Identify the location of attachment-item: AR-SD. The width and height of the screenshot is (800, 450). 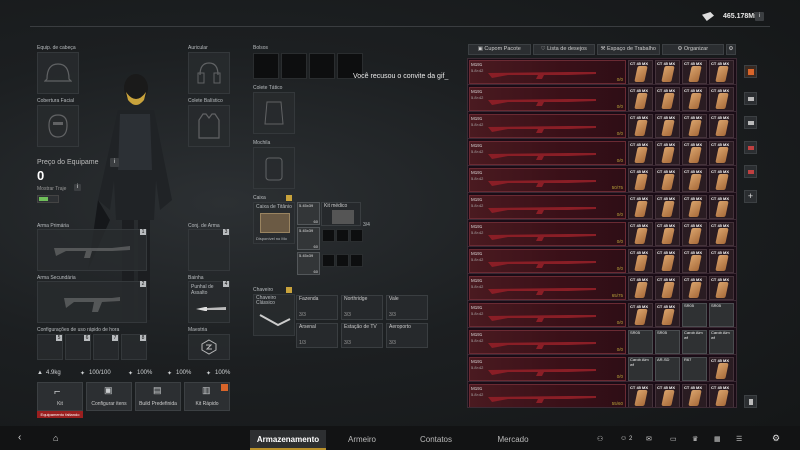
(667, 369).